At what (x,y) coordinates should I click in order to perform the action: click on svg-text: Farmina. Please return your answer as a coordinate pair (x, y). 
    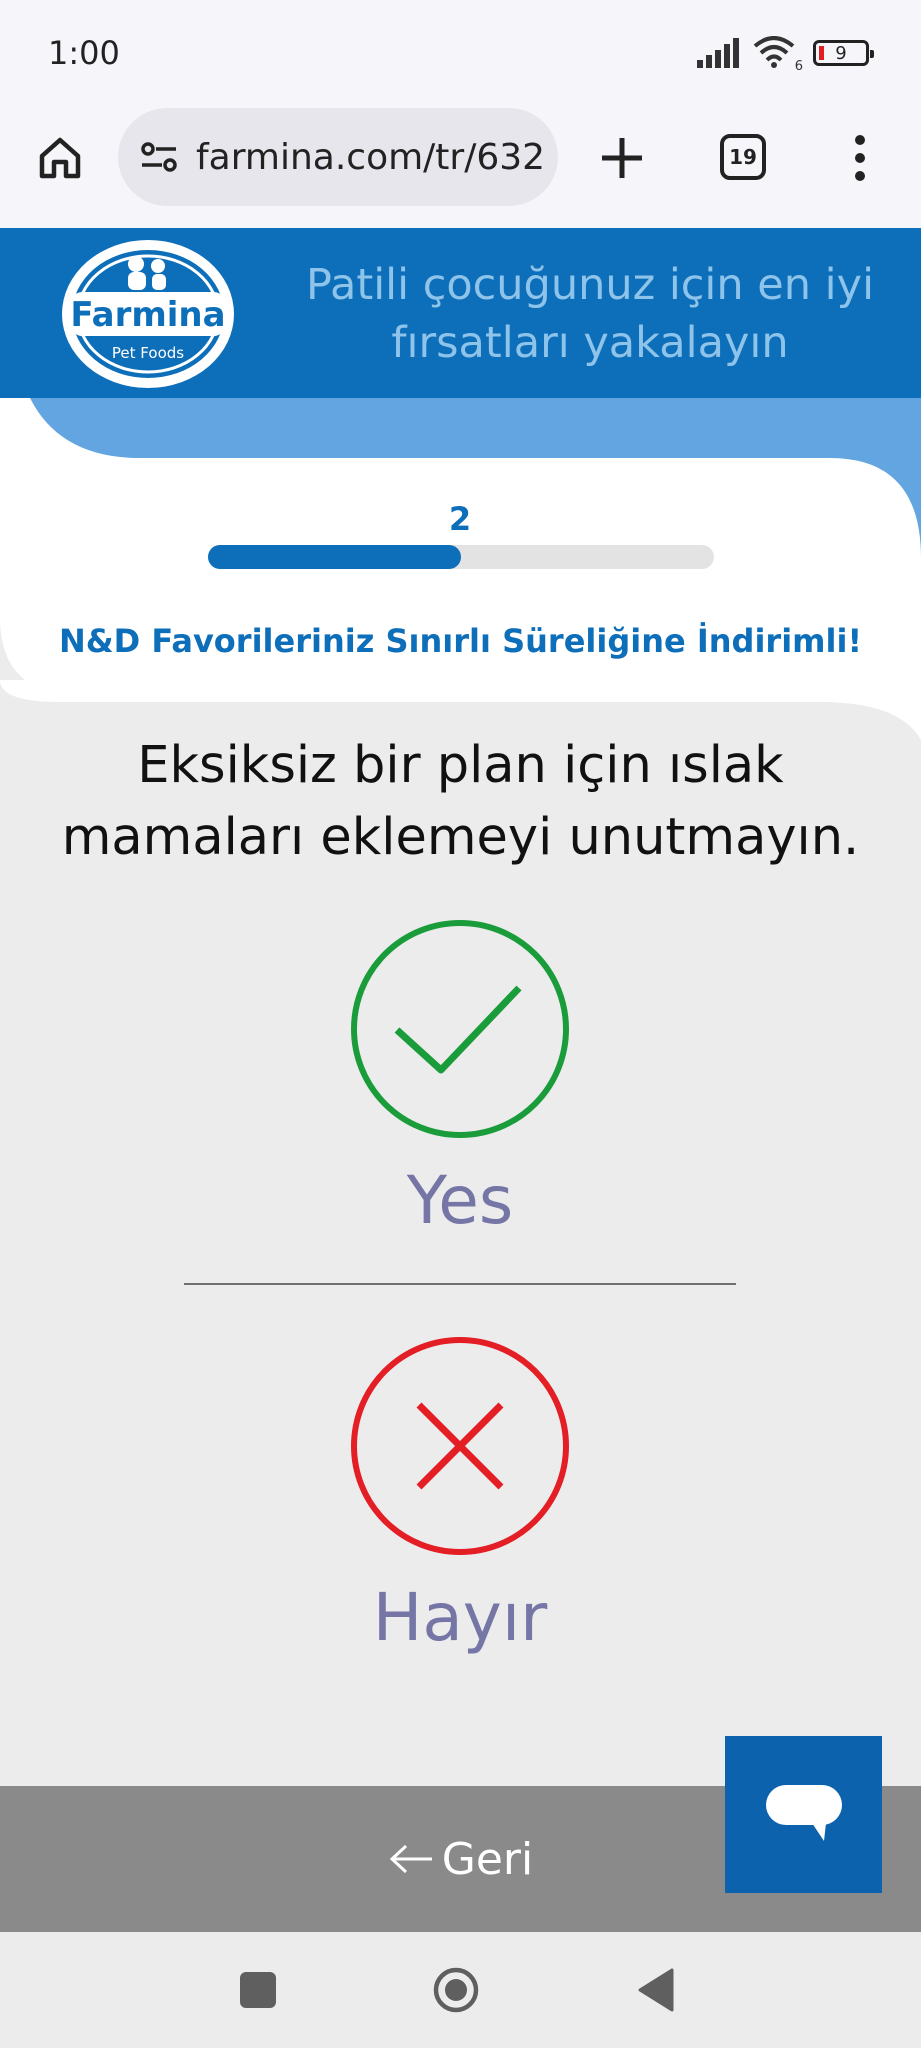
    Looking at the image, I should click on (147, 315).